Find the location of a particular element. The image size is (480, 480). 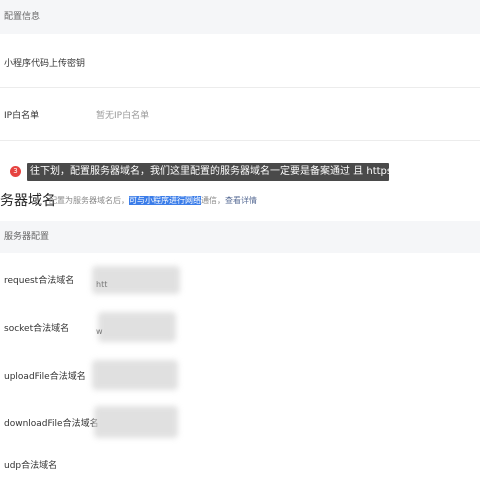

socket-domain-label: socket合法域名 is located at coordinates (37, 329).